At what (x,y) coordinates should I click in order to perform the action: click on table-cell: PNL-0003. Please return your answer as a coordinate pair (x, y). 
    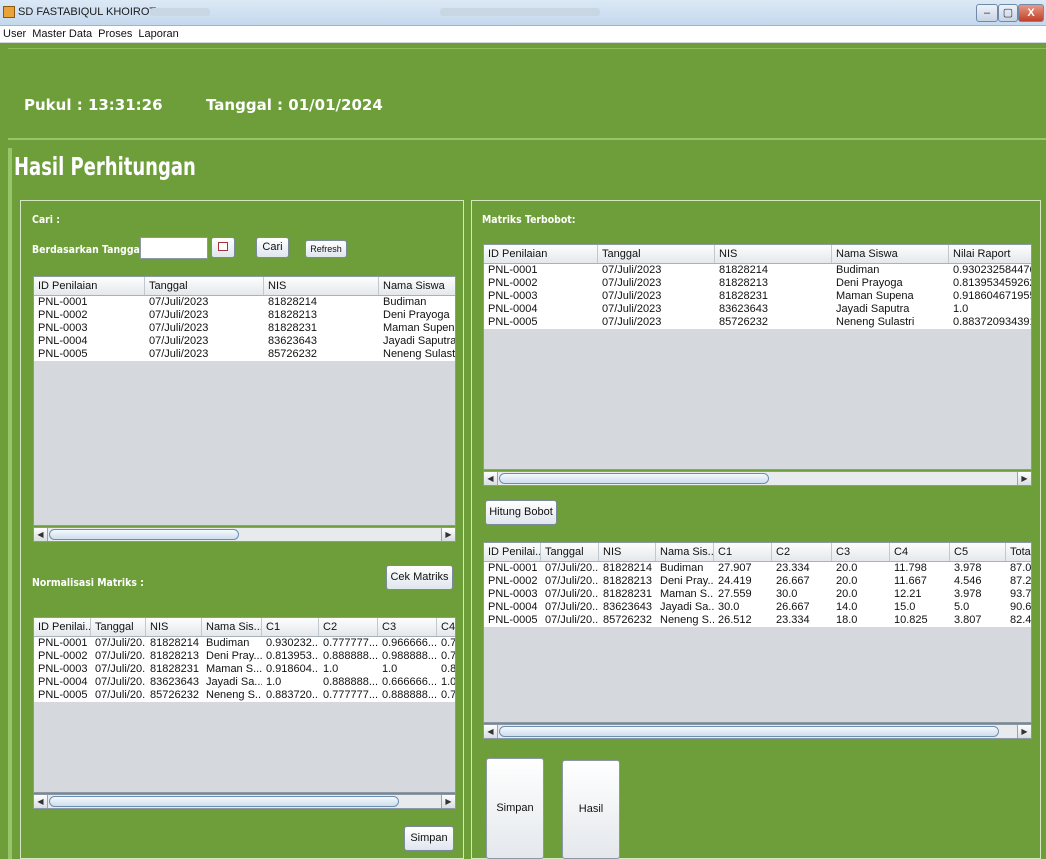
    Looking at the image, I should click on (63, 669).